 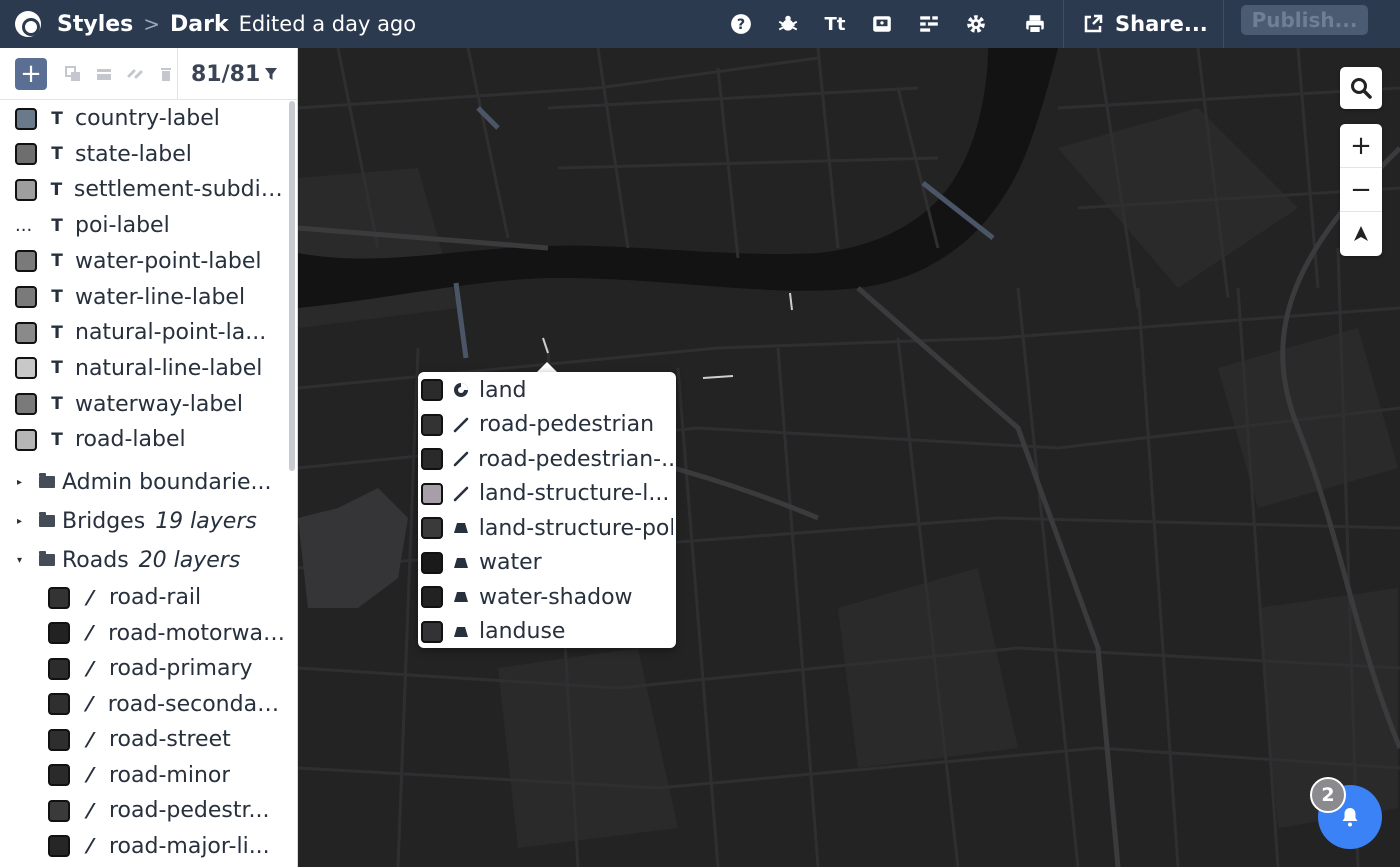 What do you see at coordinates (21, 560) in the screenshot?
I see `caret-down-icon: ▾` at bounding box center [21, 560].